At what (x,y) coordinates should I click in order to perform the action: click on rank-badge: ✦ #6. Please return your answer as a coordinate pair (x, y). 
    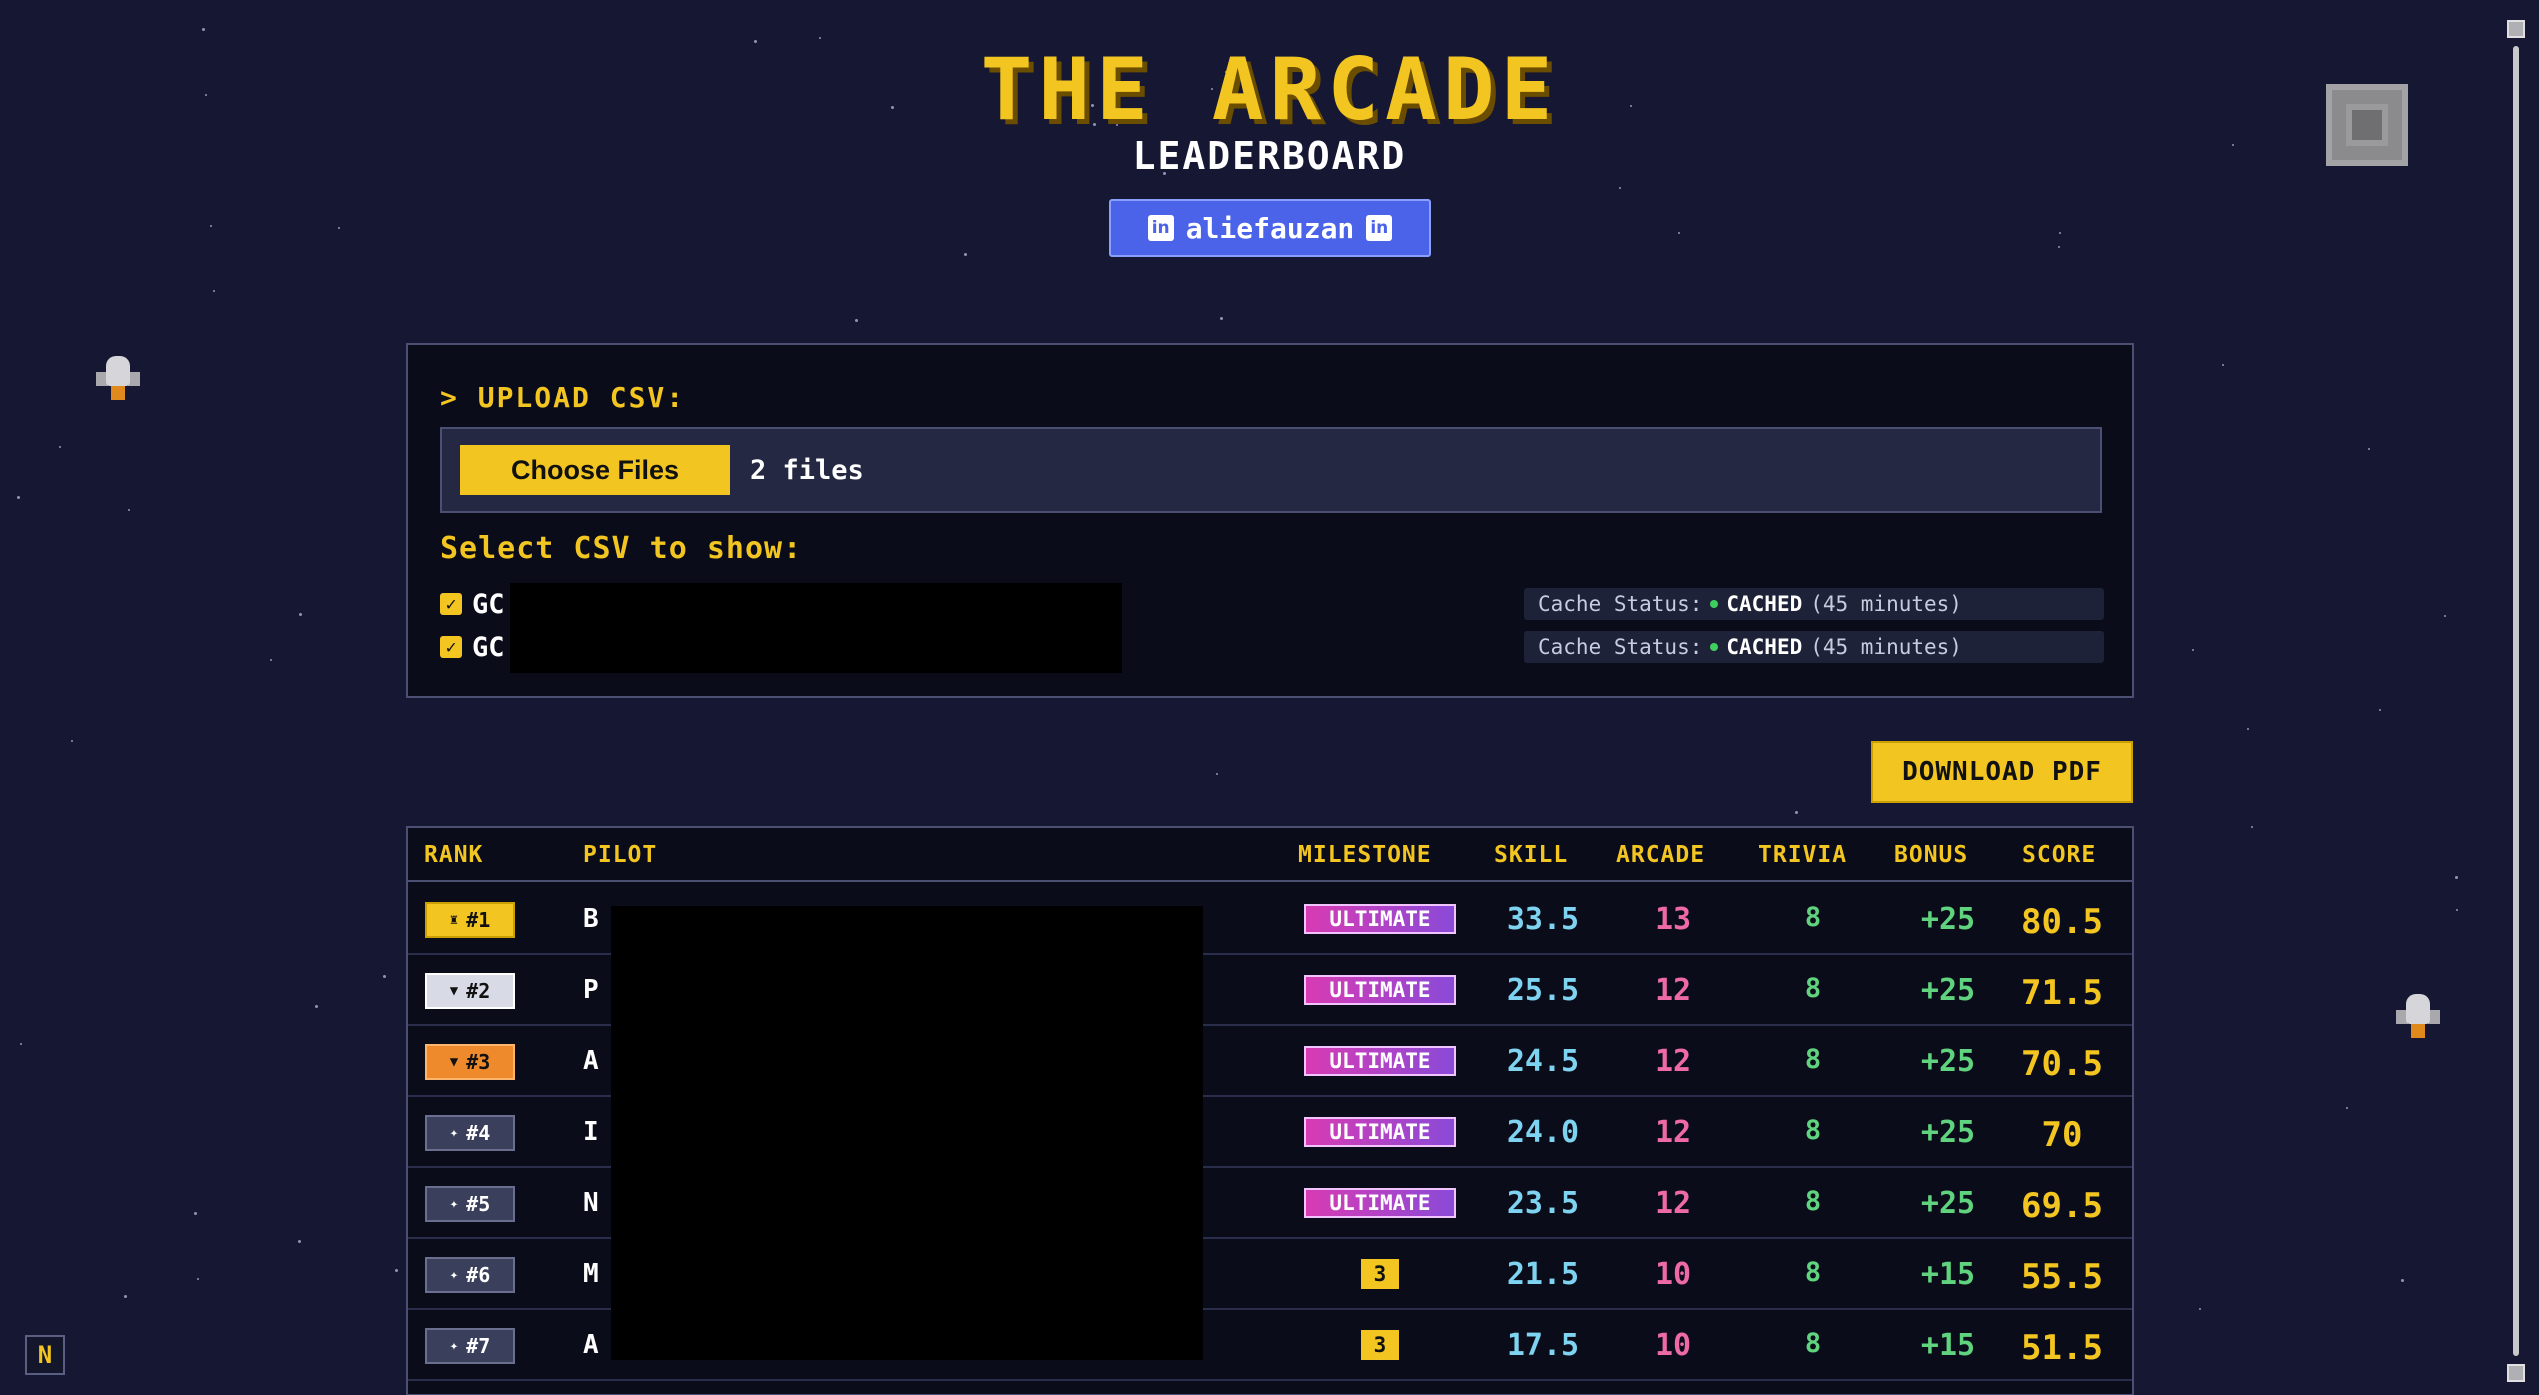
    Looking at the image, I should click on (470, 1275).